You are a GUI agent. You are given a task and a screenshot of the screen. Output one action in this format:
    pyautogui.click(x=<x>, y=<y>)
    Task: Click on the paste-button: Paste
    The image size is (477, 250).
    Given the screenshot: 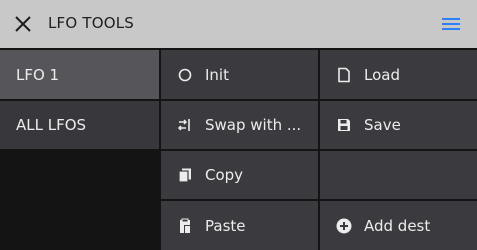 What is the action you would take?
    pyautogui.click(x=239, y=225)
    